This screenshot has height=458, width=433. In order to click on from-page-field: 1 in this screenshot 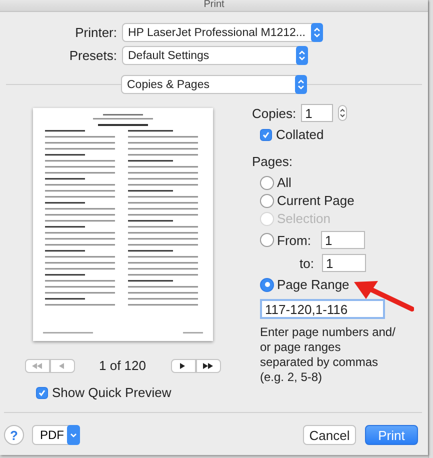, I will do `click(342, 240)`.